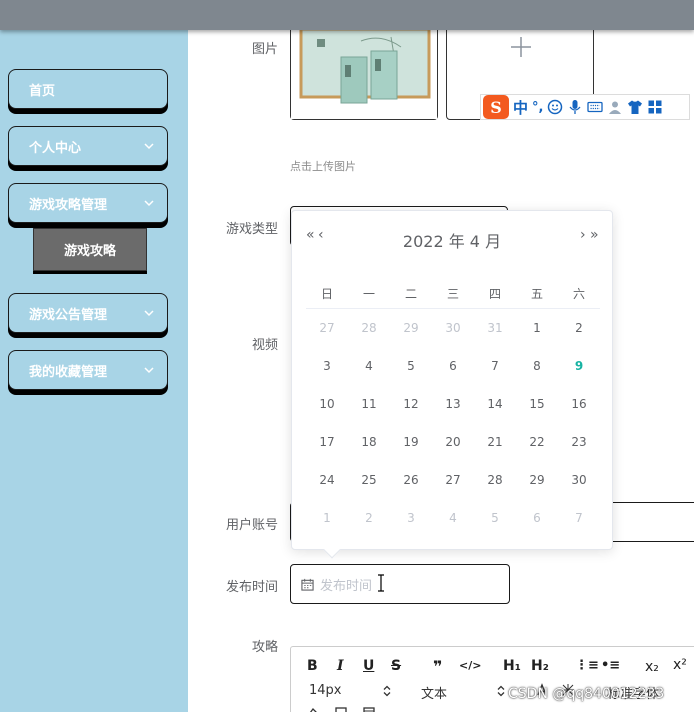  Describe the element at coordinates (537, 107) in the screenshot. I see `ime-punct-toggle: °,` at that location.